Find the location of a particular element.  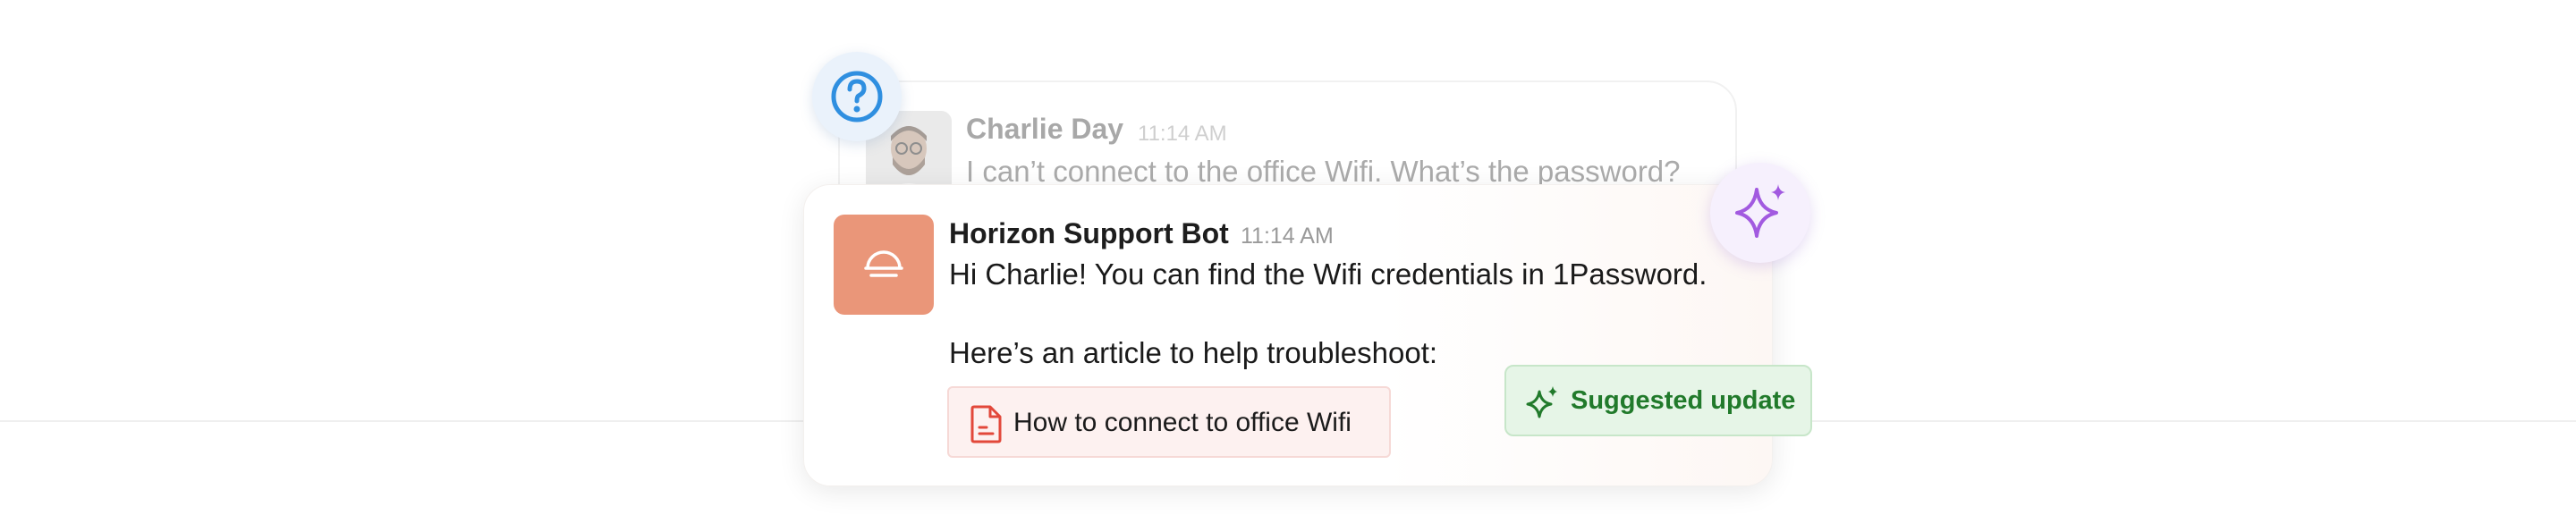

bot-name: Horizon Support Bot is located at coordinates (1089, 233).